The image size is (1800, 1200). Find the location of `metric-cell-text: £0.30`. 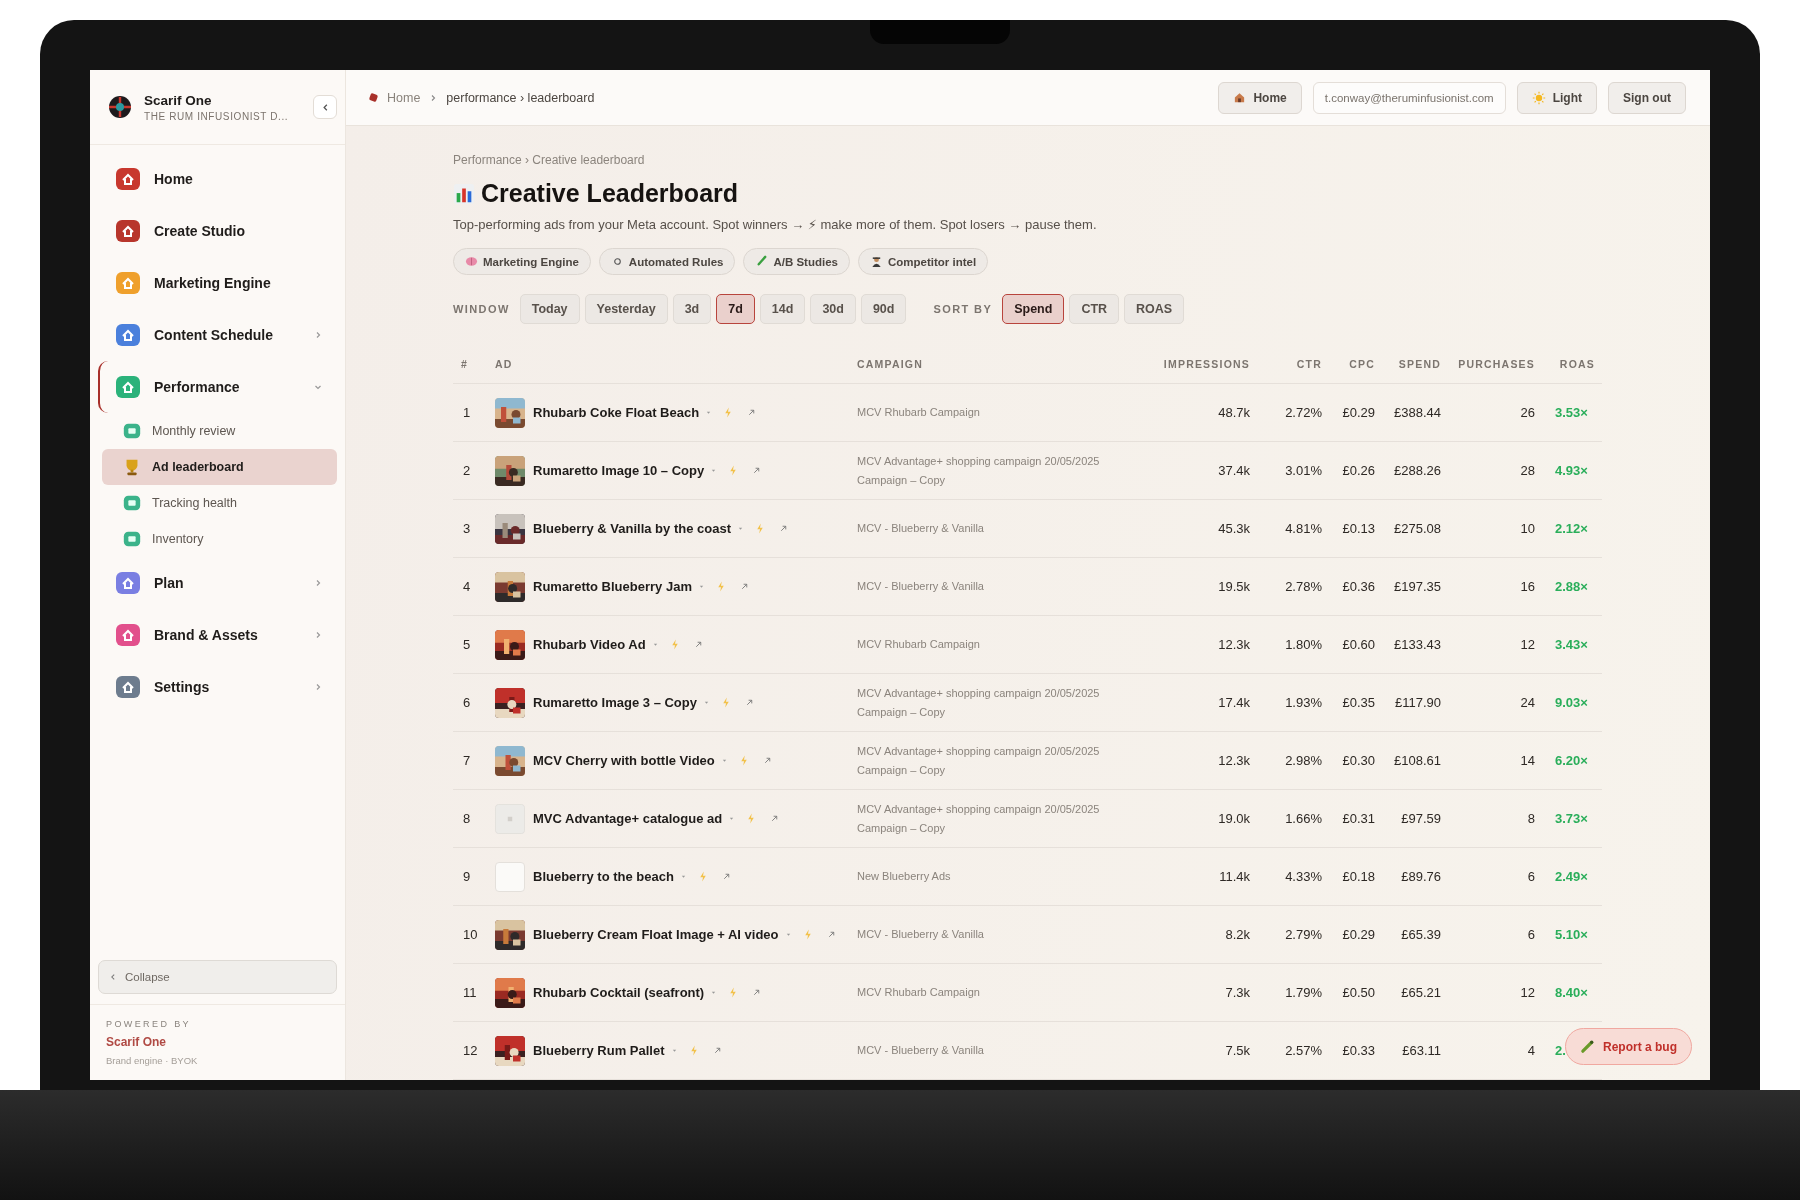

metric-cell-text: £0.30 is located at coordinates (1358, 760).